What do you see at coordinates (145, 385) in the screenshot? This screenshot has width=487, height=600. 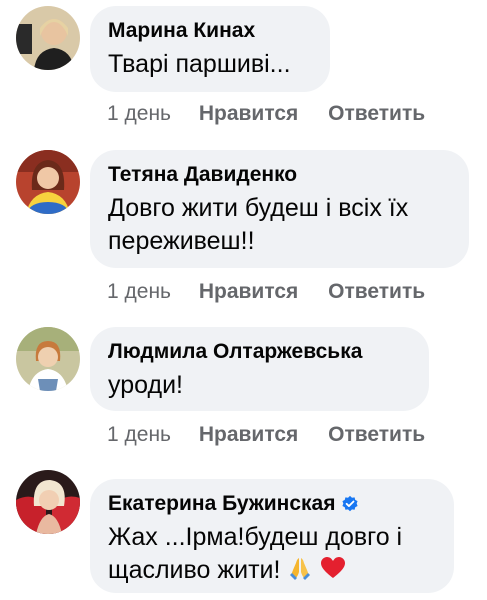 I see `comment-text: уроди!` at bounding box center [145, 385].